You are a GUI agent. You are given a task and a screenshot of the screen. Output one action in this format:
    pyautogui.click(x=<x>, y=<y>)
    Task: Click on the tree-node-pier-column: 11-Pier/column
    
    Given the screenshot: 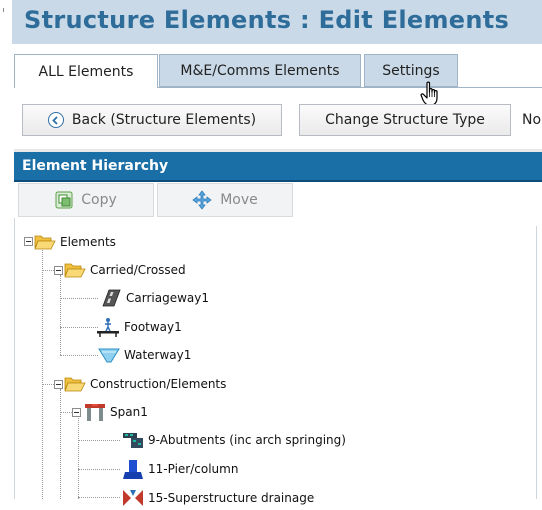 What is the action you would take?
    pyautogui.click(x=180, y=469)
    